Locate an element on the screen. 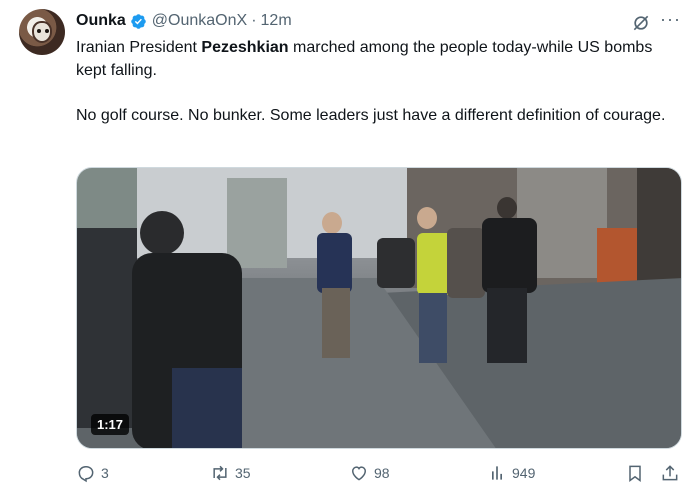  heart-icon is located at coordinates (359, 473).